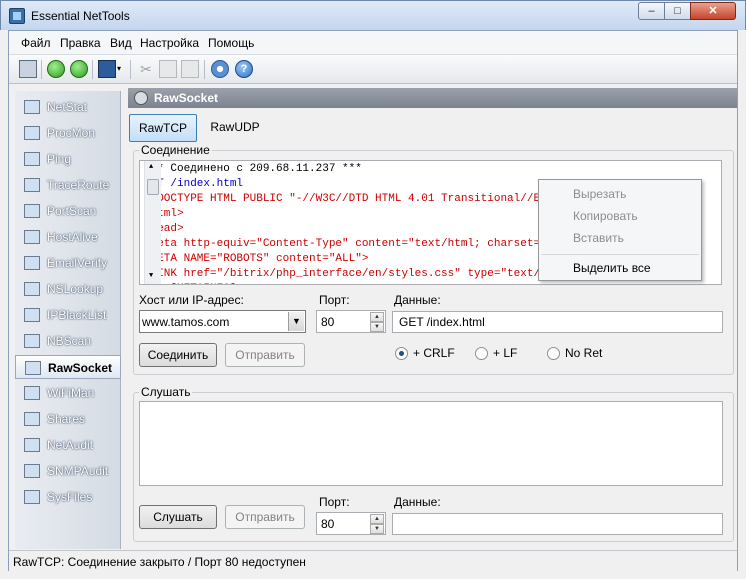 The height and width of the screenshot is (579, 746). Describe the element at coordinates (151, 167) in the screenshot. I see `scroll-up-icon: ▲` at that location.